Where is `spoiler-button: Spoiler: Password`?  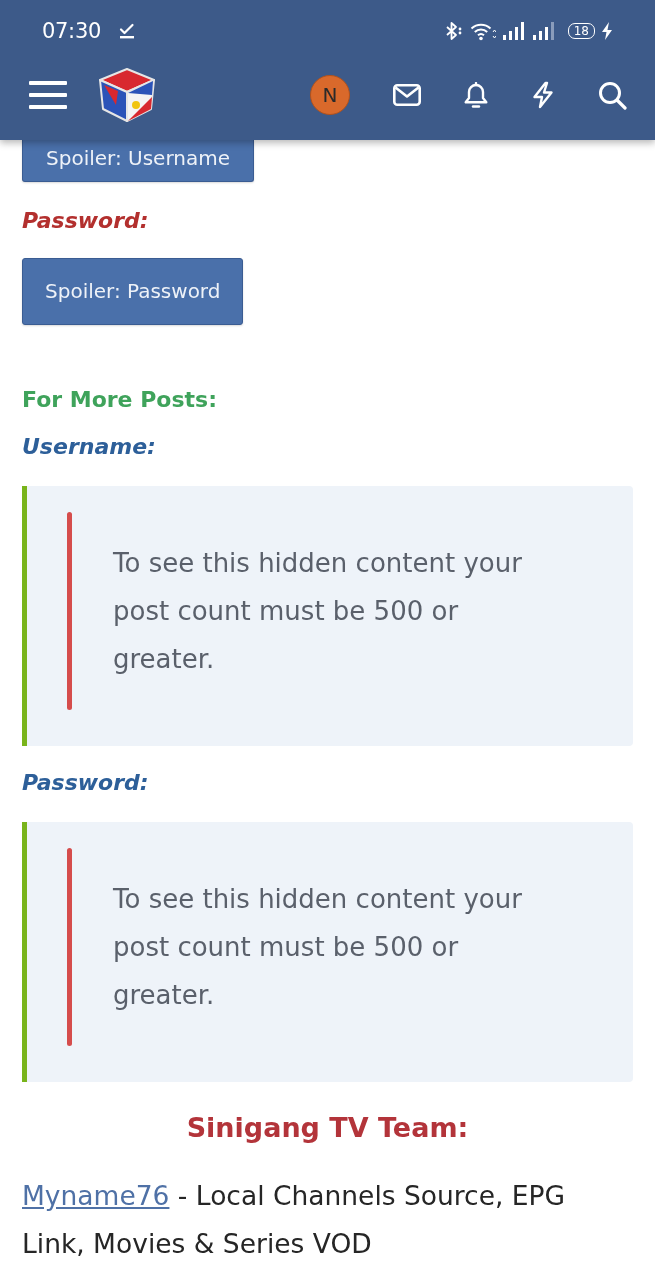 spoiler-button: Spoiler: Password is located at coordinates (133, 291).